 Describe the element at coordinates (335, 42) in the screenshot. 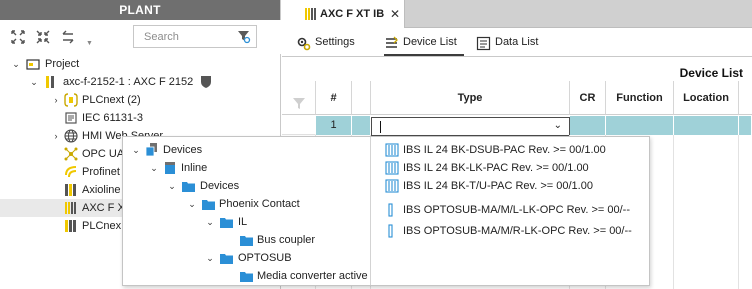

I see `tab-label: Settings` at that location.